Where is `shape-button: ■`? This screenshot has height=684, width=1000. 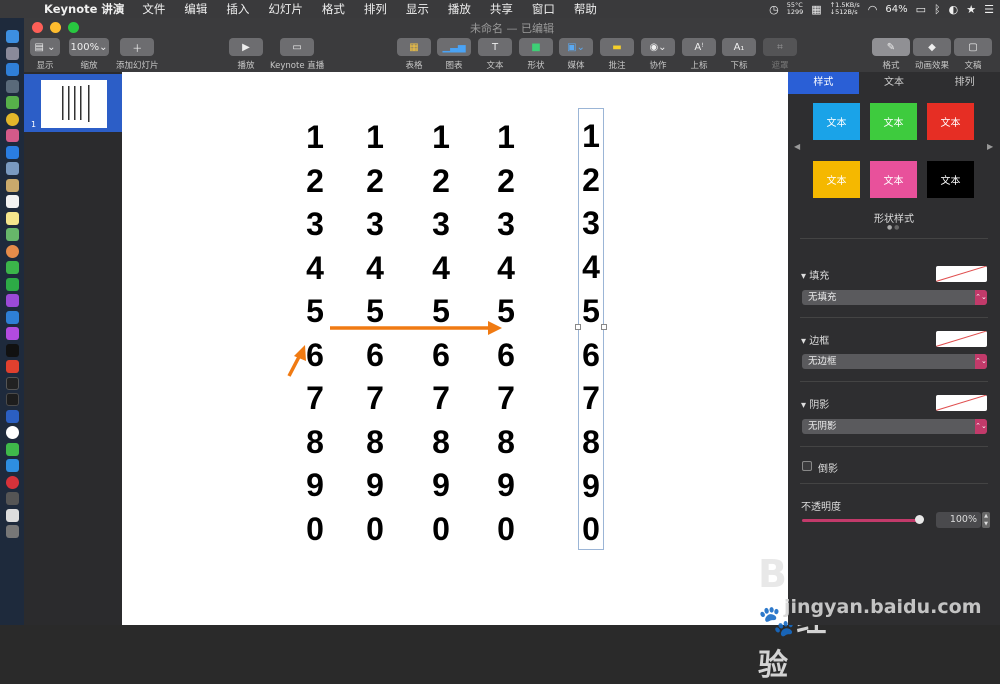
shape-button: ■ is located at coordinates (536, 47).